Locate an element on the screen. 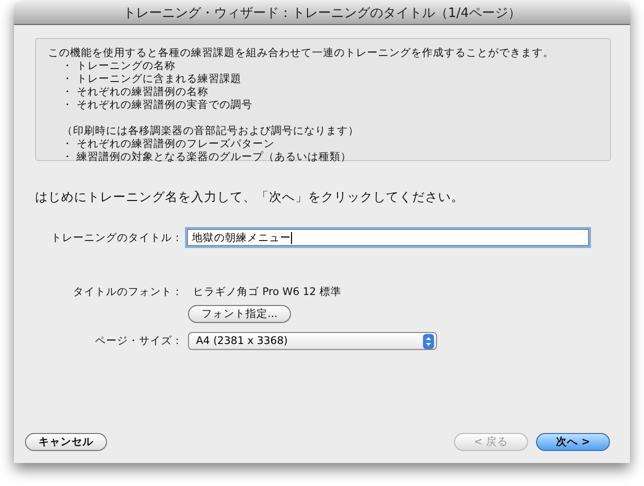 This screenshot has width=644, height=486. font-value: ヒラギノ角ゴ Pro W6 12 標準 is located at coordinates (267, 292).